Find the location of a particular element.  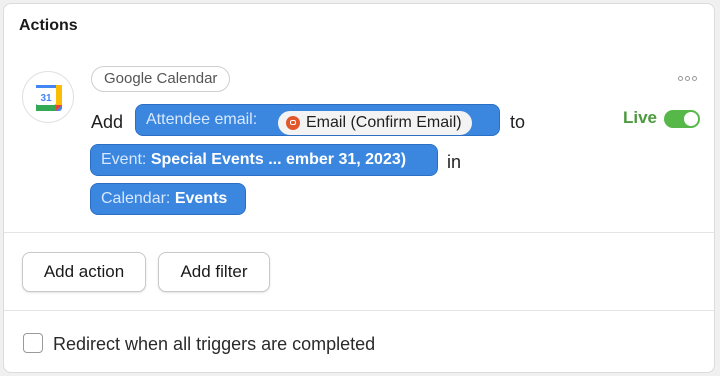

add-filter-button: Add filter is located at coordinates (214, 272).